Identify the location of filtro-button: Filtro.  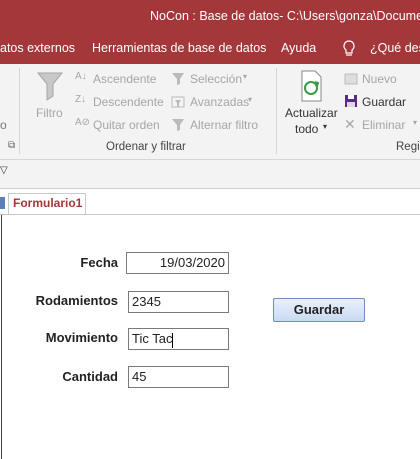
(49, 113).